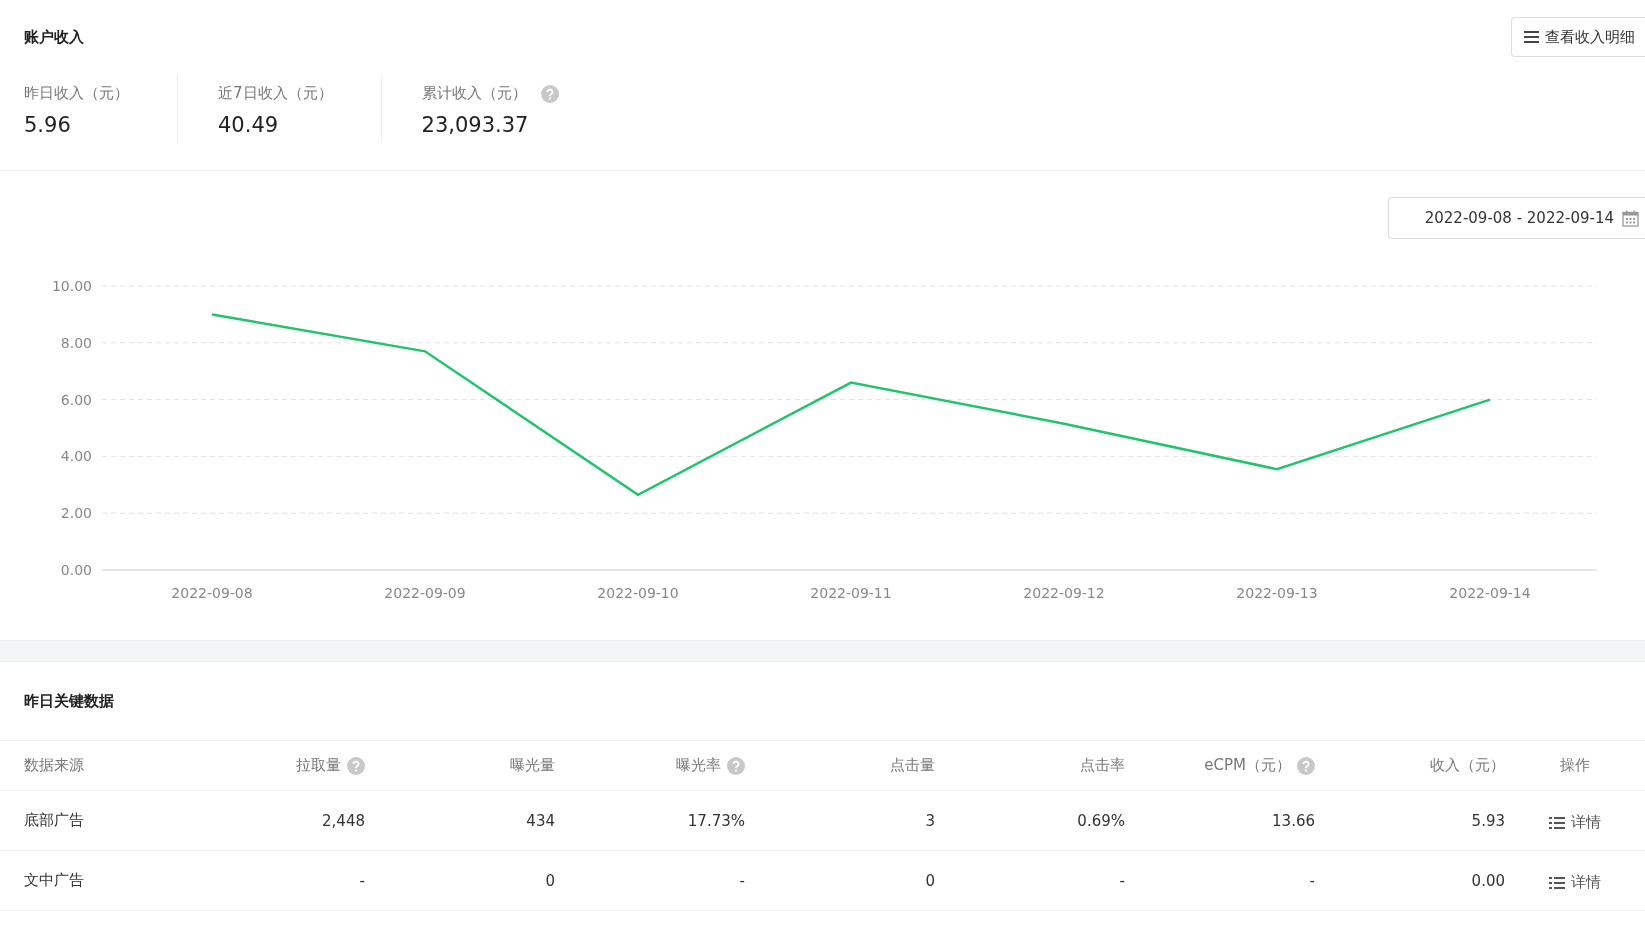 The image size is (1645, 926). Describe the element at coordinates (76, 399) in the screenshot. I see `y-tick-label: 6.00` at that location.